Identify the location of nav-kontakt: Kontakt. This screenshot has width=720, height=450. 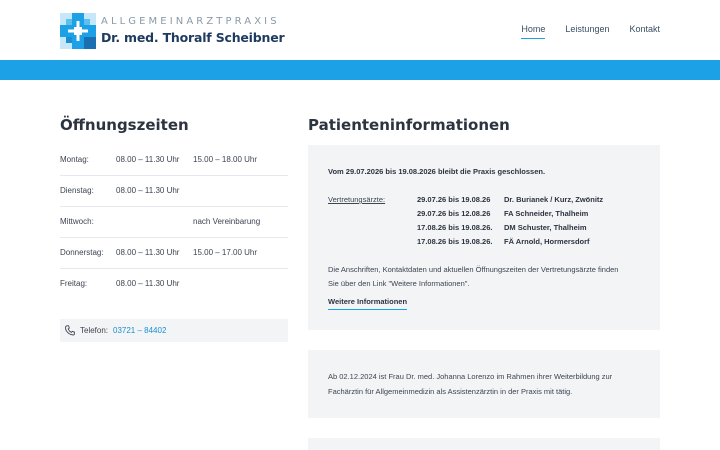
(644, 31).